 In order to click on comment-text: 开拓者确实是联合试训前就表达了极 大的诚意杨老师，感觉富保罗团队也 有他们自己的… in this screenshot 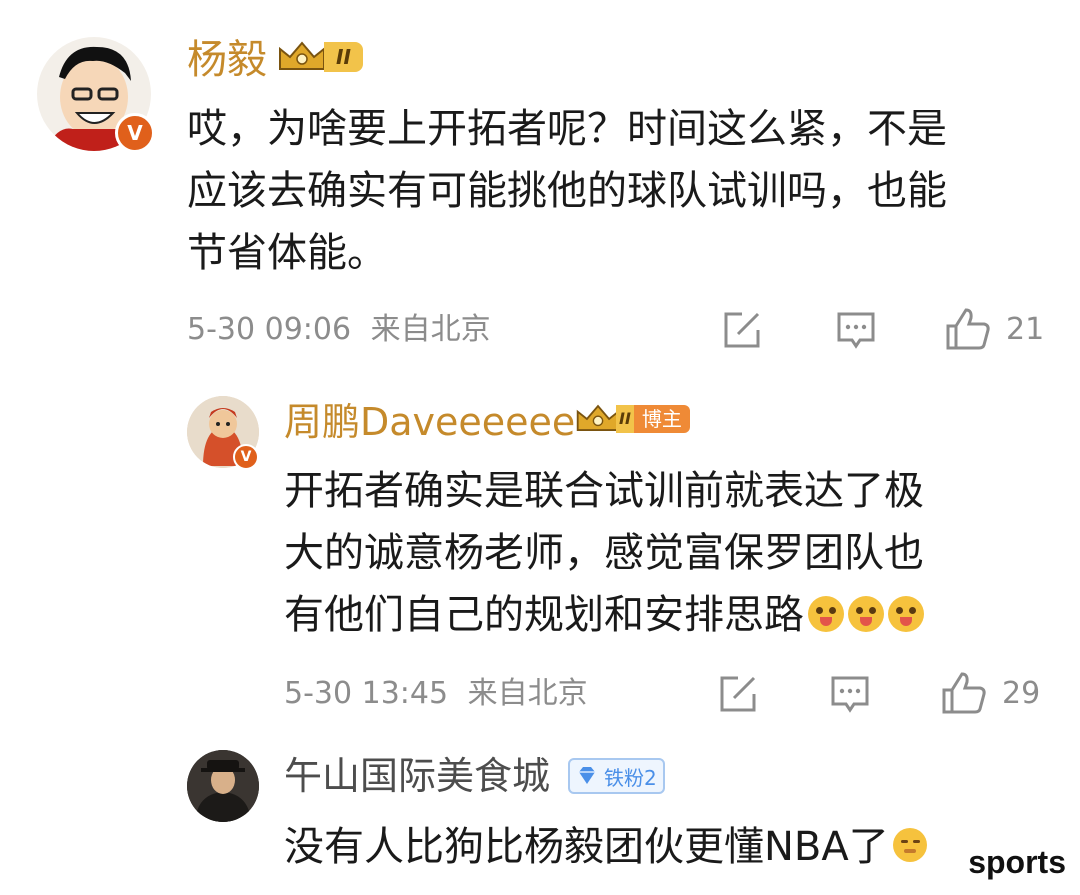, I will do `click(604, 553)`.